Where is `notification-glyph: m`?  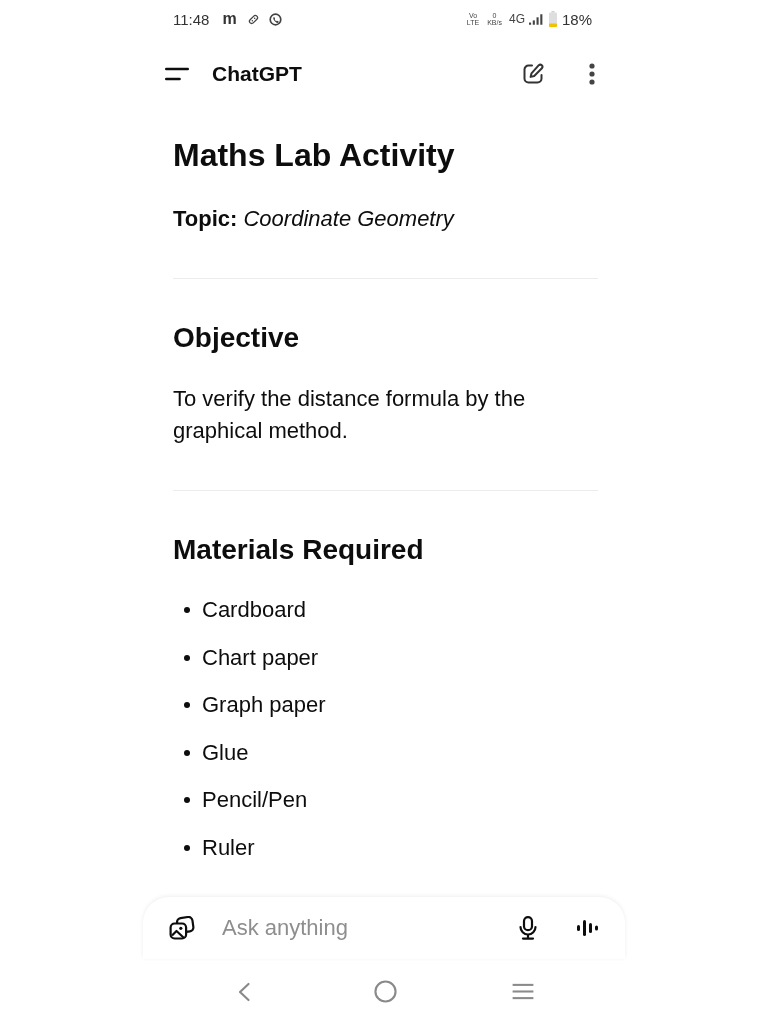 notification-glyph: m is located at coordinates (229, 19).